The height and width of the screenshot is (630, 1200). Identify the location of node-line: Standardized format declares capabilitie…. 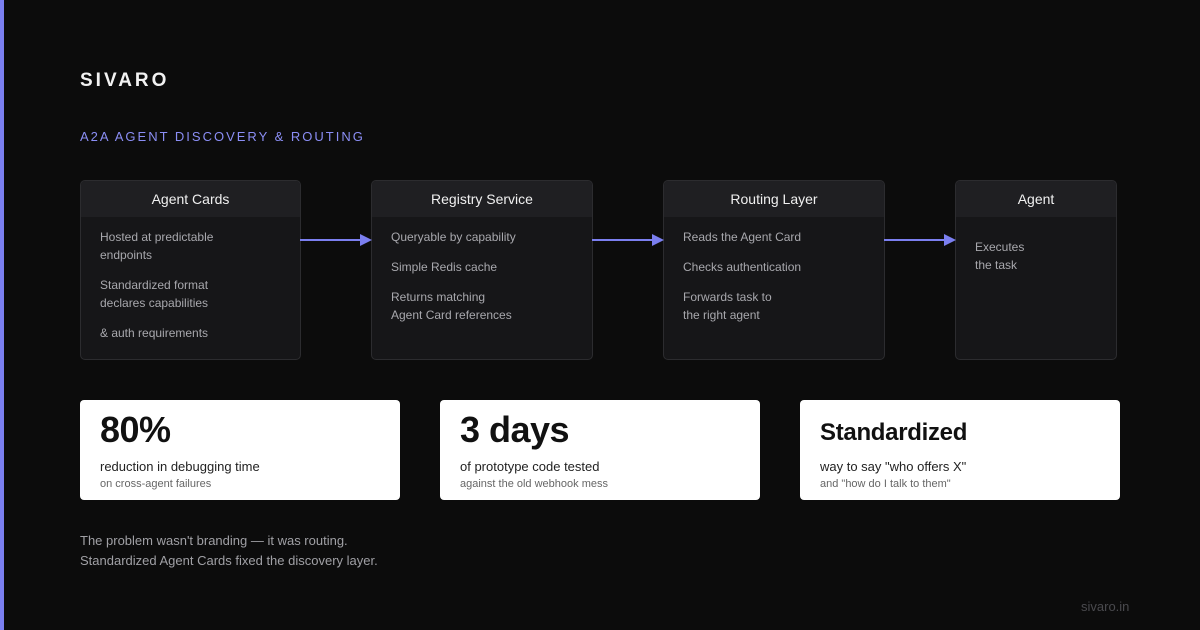
(154, 294).